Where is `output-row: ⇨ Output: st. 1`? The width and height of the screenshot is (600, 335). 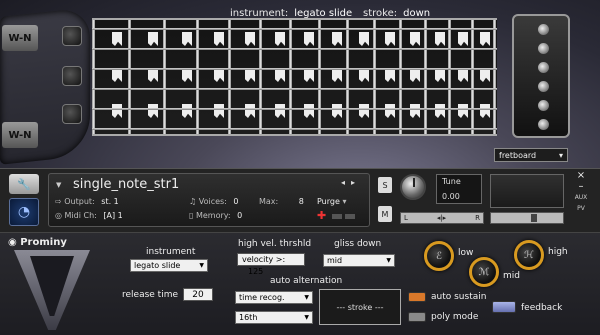
output-row: ⇨ Output: st. 1 is located at coordinates (87, 201).